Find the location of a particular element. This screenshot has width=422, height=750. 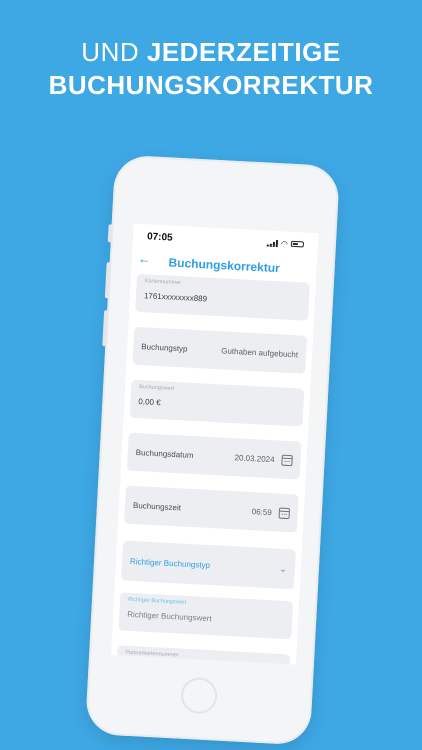

booking-time-value: 06:59 is located at coordinates (262, 511).